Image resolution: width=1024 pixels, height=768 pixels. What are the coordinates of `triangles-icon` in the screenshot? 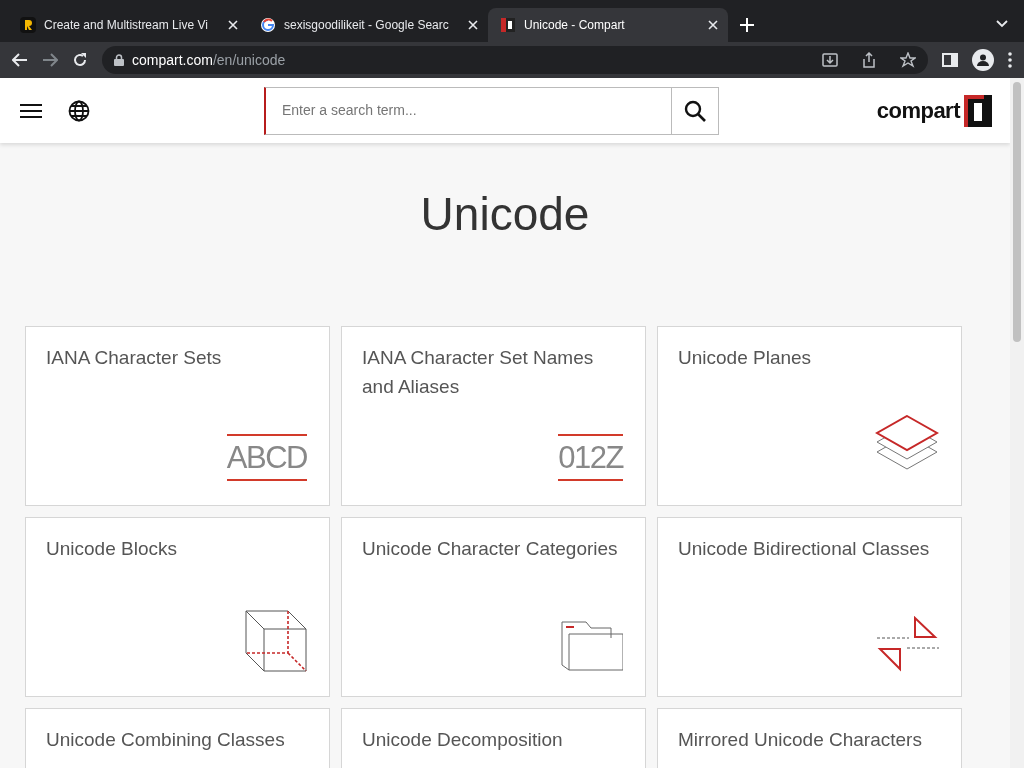 It's located at (908, 644).